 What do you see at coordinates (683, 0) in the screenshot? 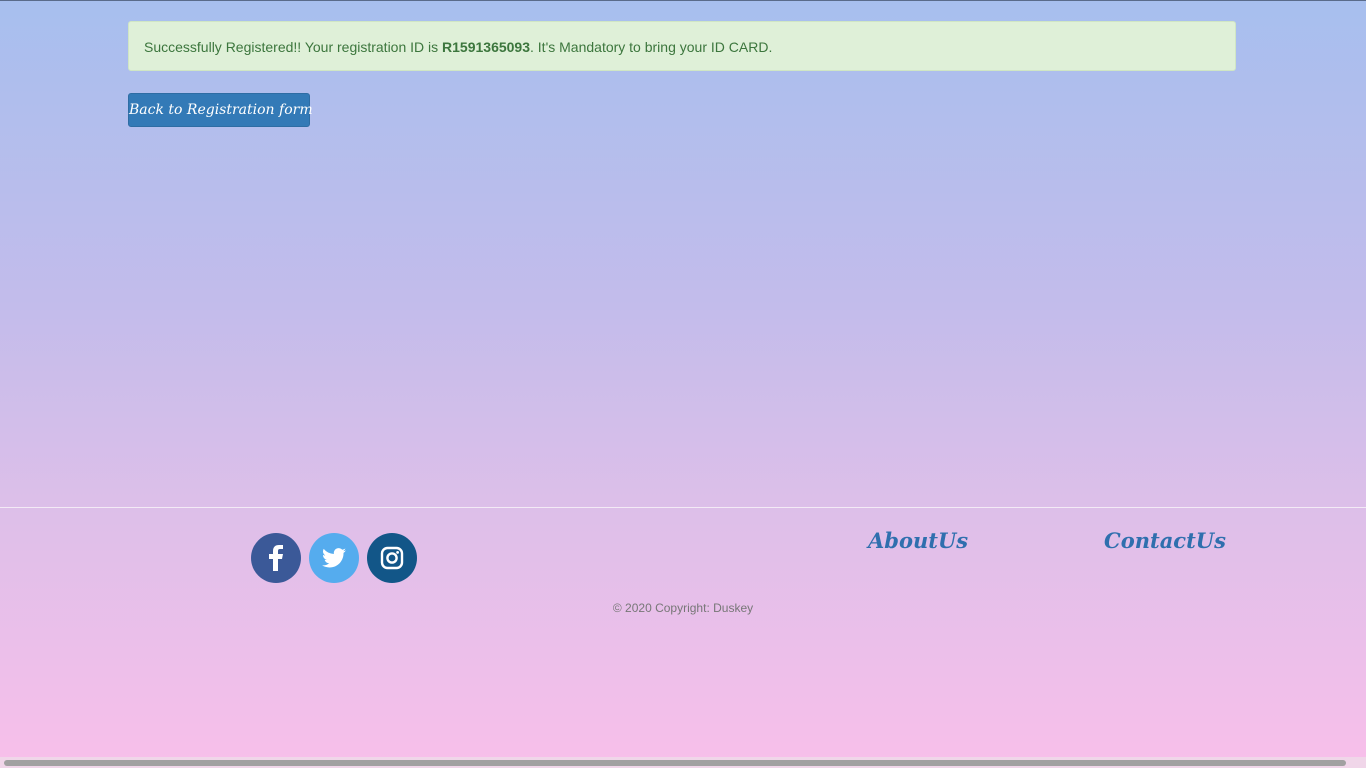
I see `top-border` at bounding box center [683, 0].